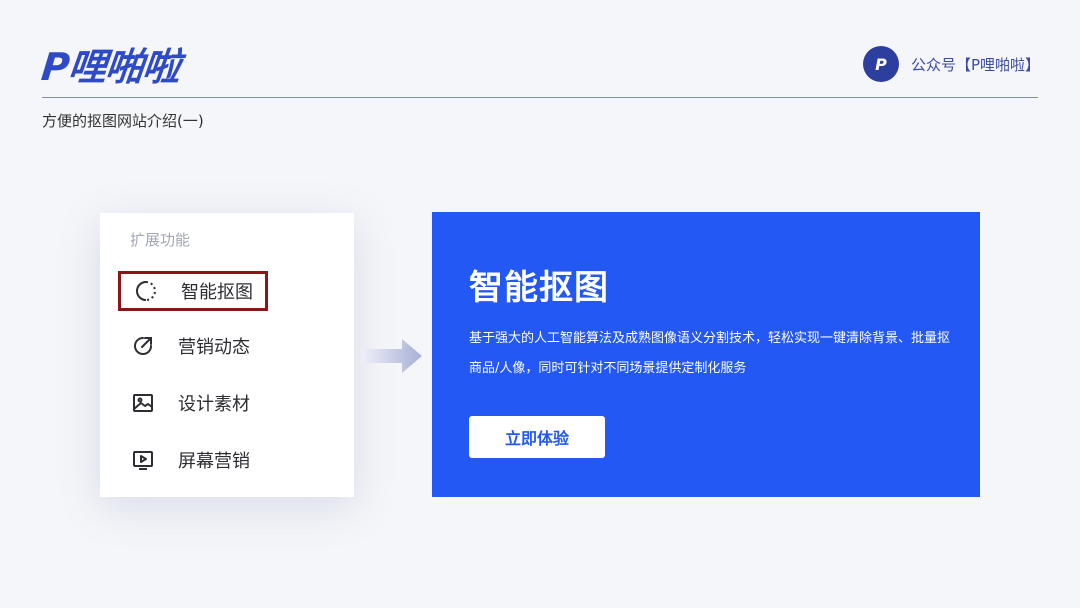 The width and height of the screenshot is (1080, 608). Describe the element at coordinates (160, 240) in the screenshot. I see `menu-heading: 扩展功能` at that location.